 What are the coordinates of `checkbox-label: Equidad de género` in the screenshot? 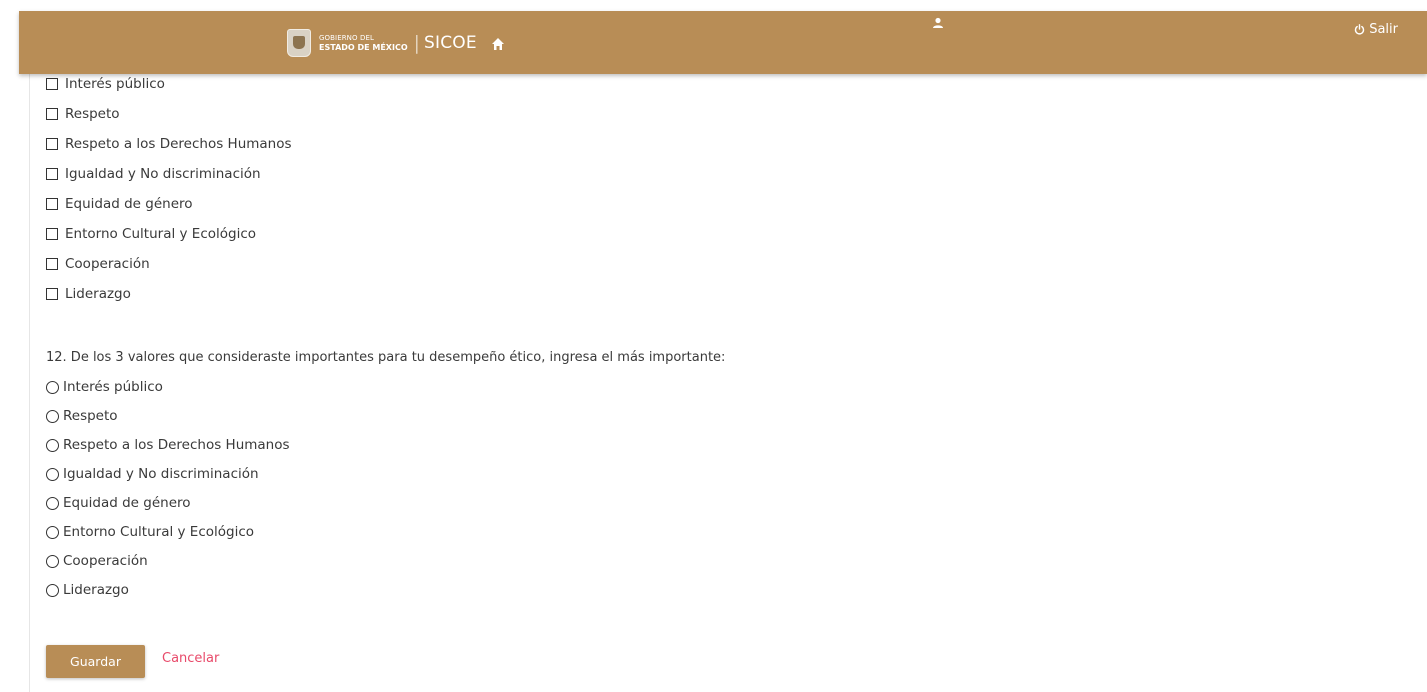 It's located at (129, 204).